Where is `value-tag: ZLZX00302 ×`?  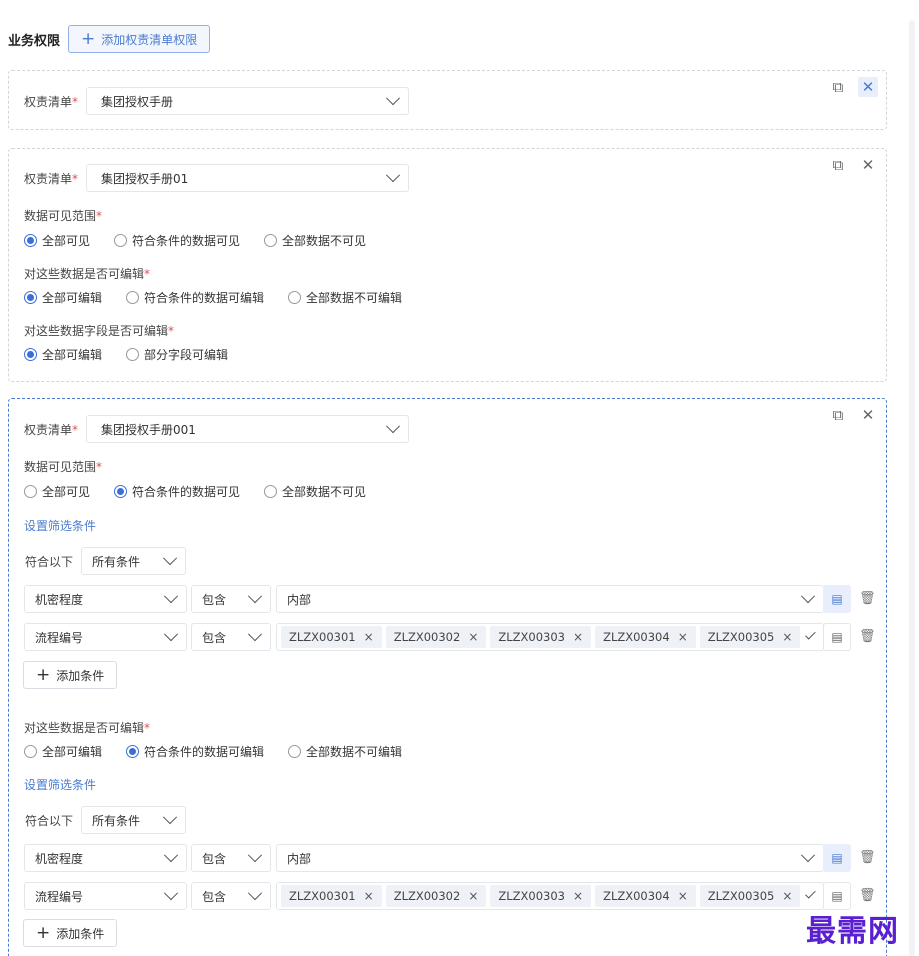 value-tag: ZLZX00302 × is located at coordinates (436, 637).